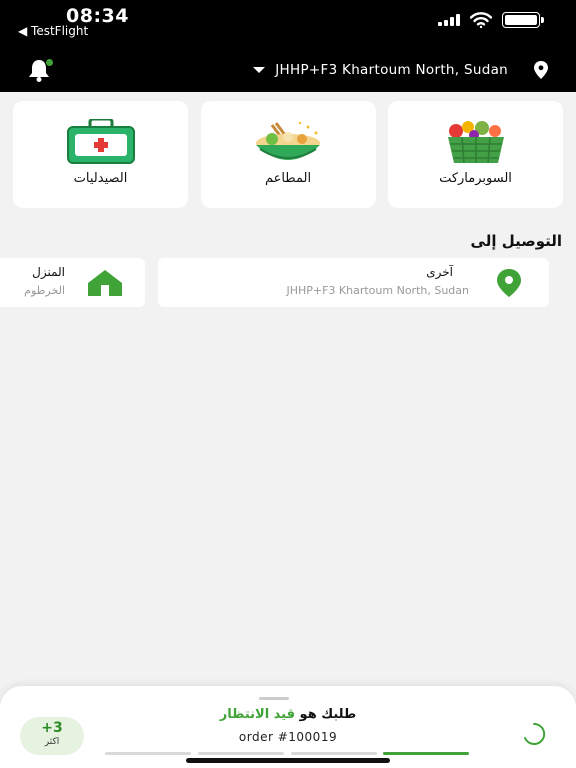 This screenshot has height=768, width=576. What do you see at coordinates (391, 70) in the screenshot?
I see `current-location: JHHP+F3 Khartoum North, Sudan` at bounding box center [391, 70].